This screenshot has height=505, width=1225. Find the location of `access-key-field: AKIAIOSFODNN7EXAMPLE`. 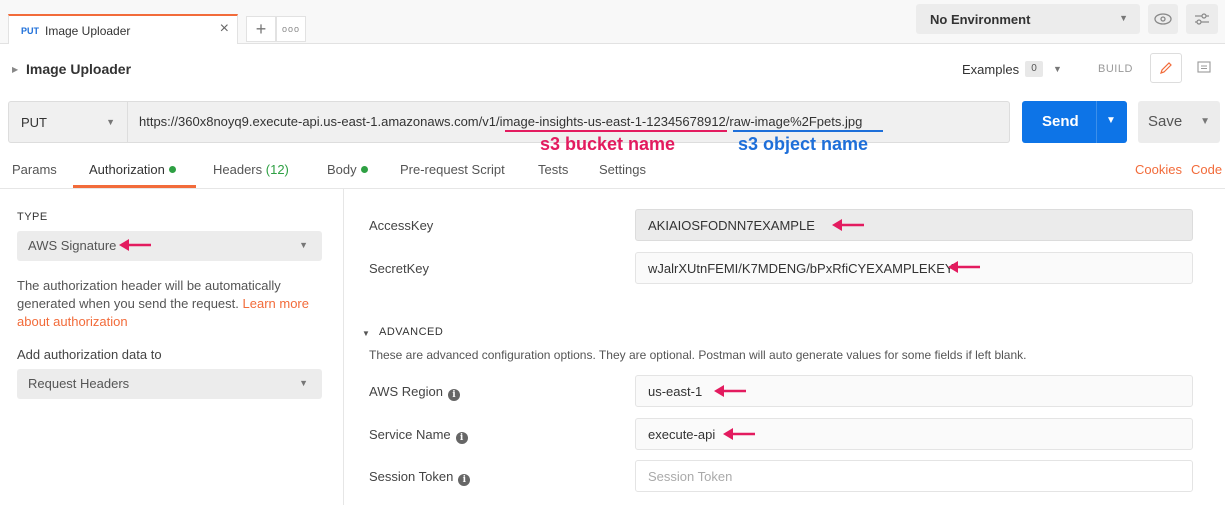

access-key-field: AKIAIOSFODNN7EXAMPLE is located at coordinates (914, 225).